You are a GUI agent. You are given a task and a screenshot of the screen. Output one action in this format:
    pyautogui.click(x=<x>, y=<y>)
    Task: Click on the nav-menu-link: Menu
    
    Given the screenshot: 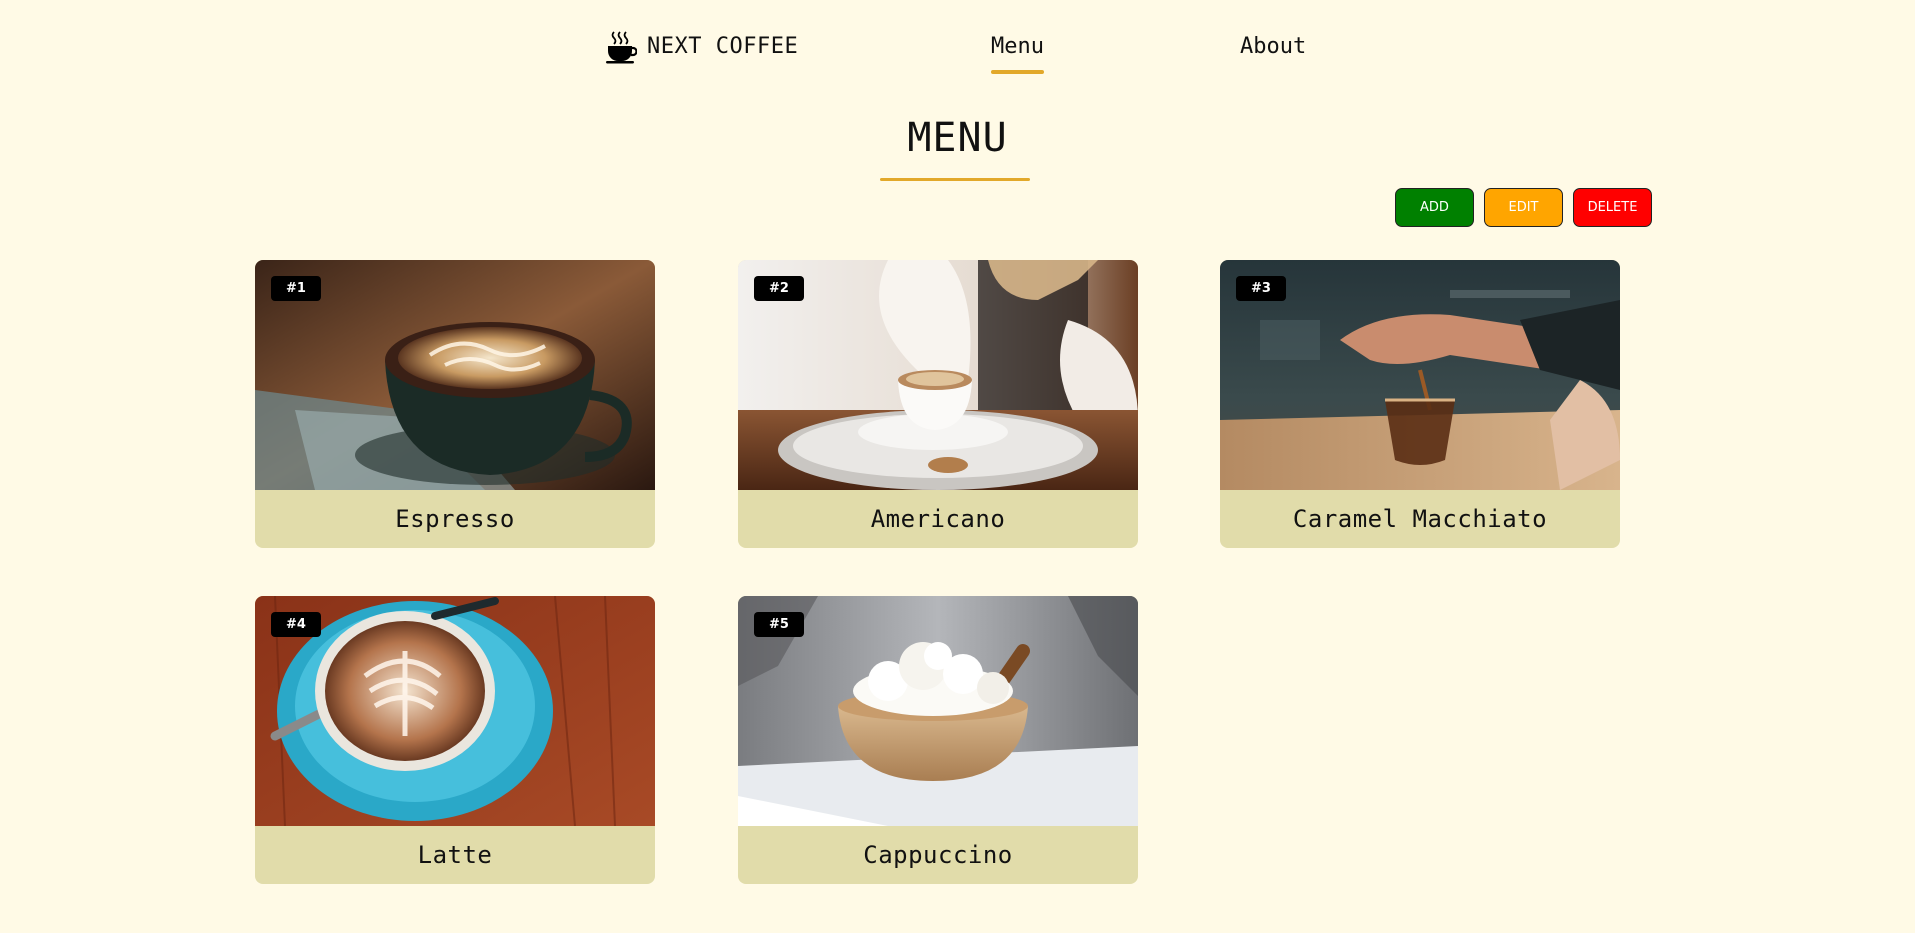 What is the action you would take?
    pyautogui.click(x=1017, y=54)
    